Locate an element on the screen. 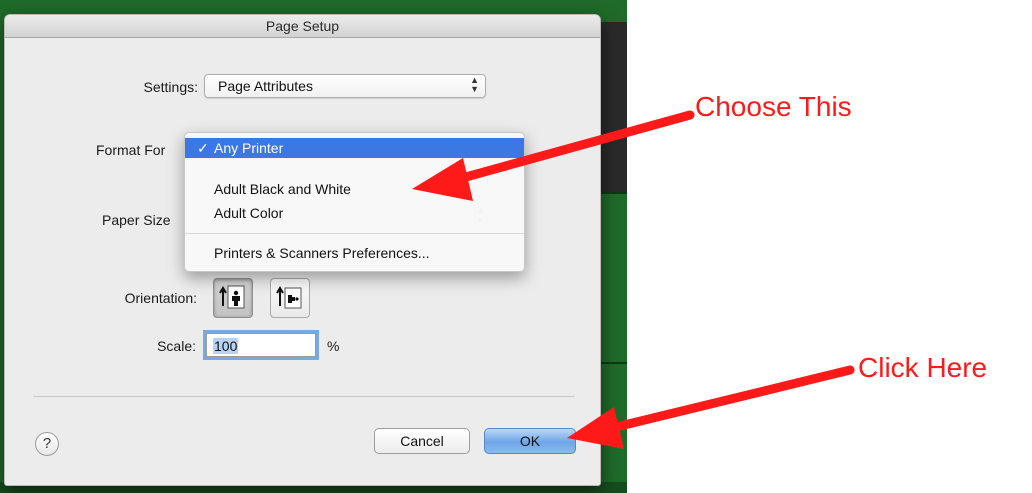  choose-arrow-head is located at coordinates (442, 179).